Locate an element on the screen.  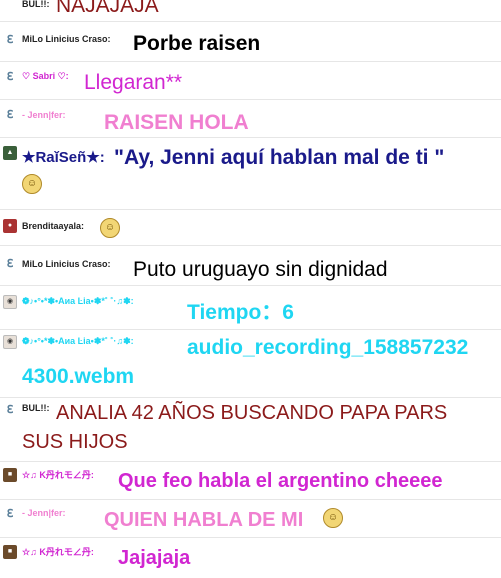
message-text: Tiempo：6 is located at coordinates (240, 312).